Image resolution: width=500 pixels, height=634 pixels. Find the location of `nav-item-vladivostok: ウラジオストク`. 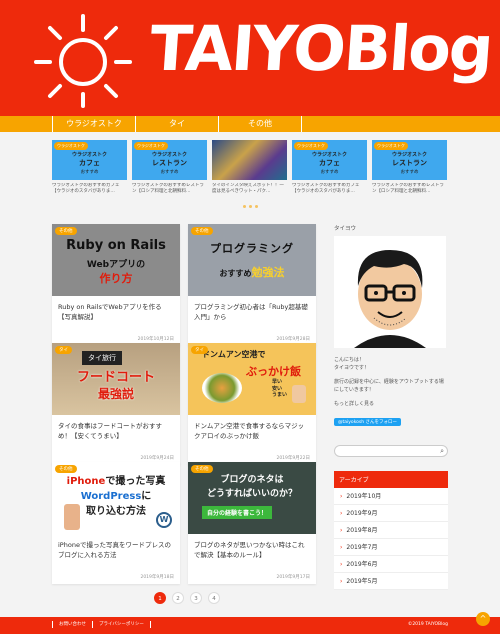

nav-item-vladivostok: ウラジオストク is located at coordinates (93, 124).